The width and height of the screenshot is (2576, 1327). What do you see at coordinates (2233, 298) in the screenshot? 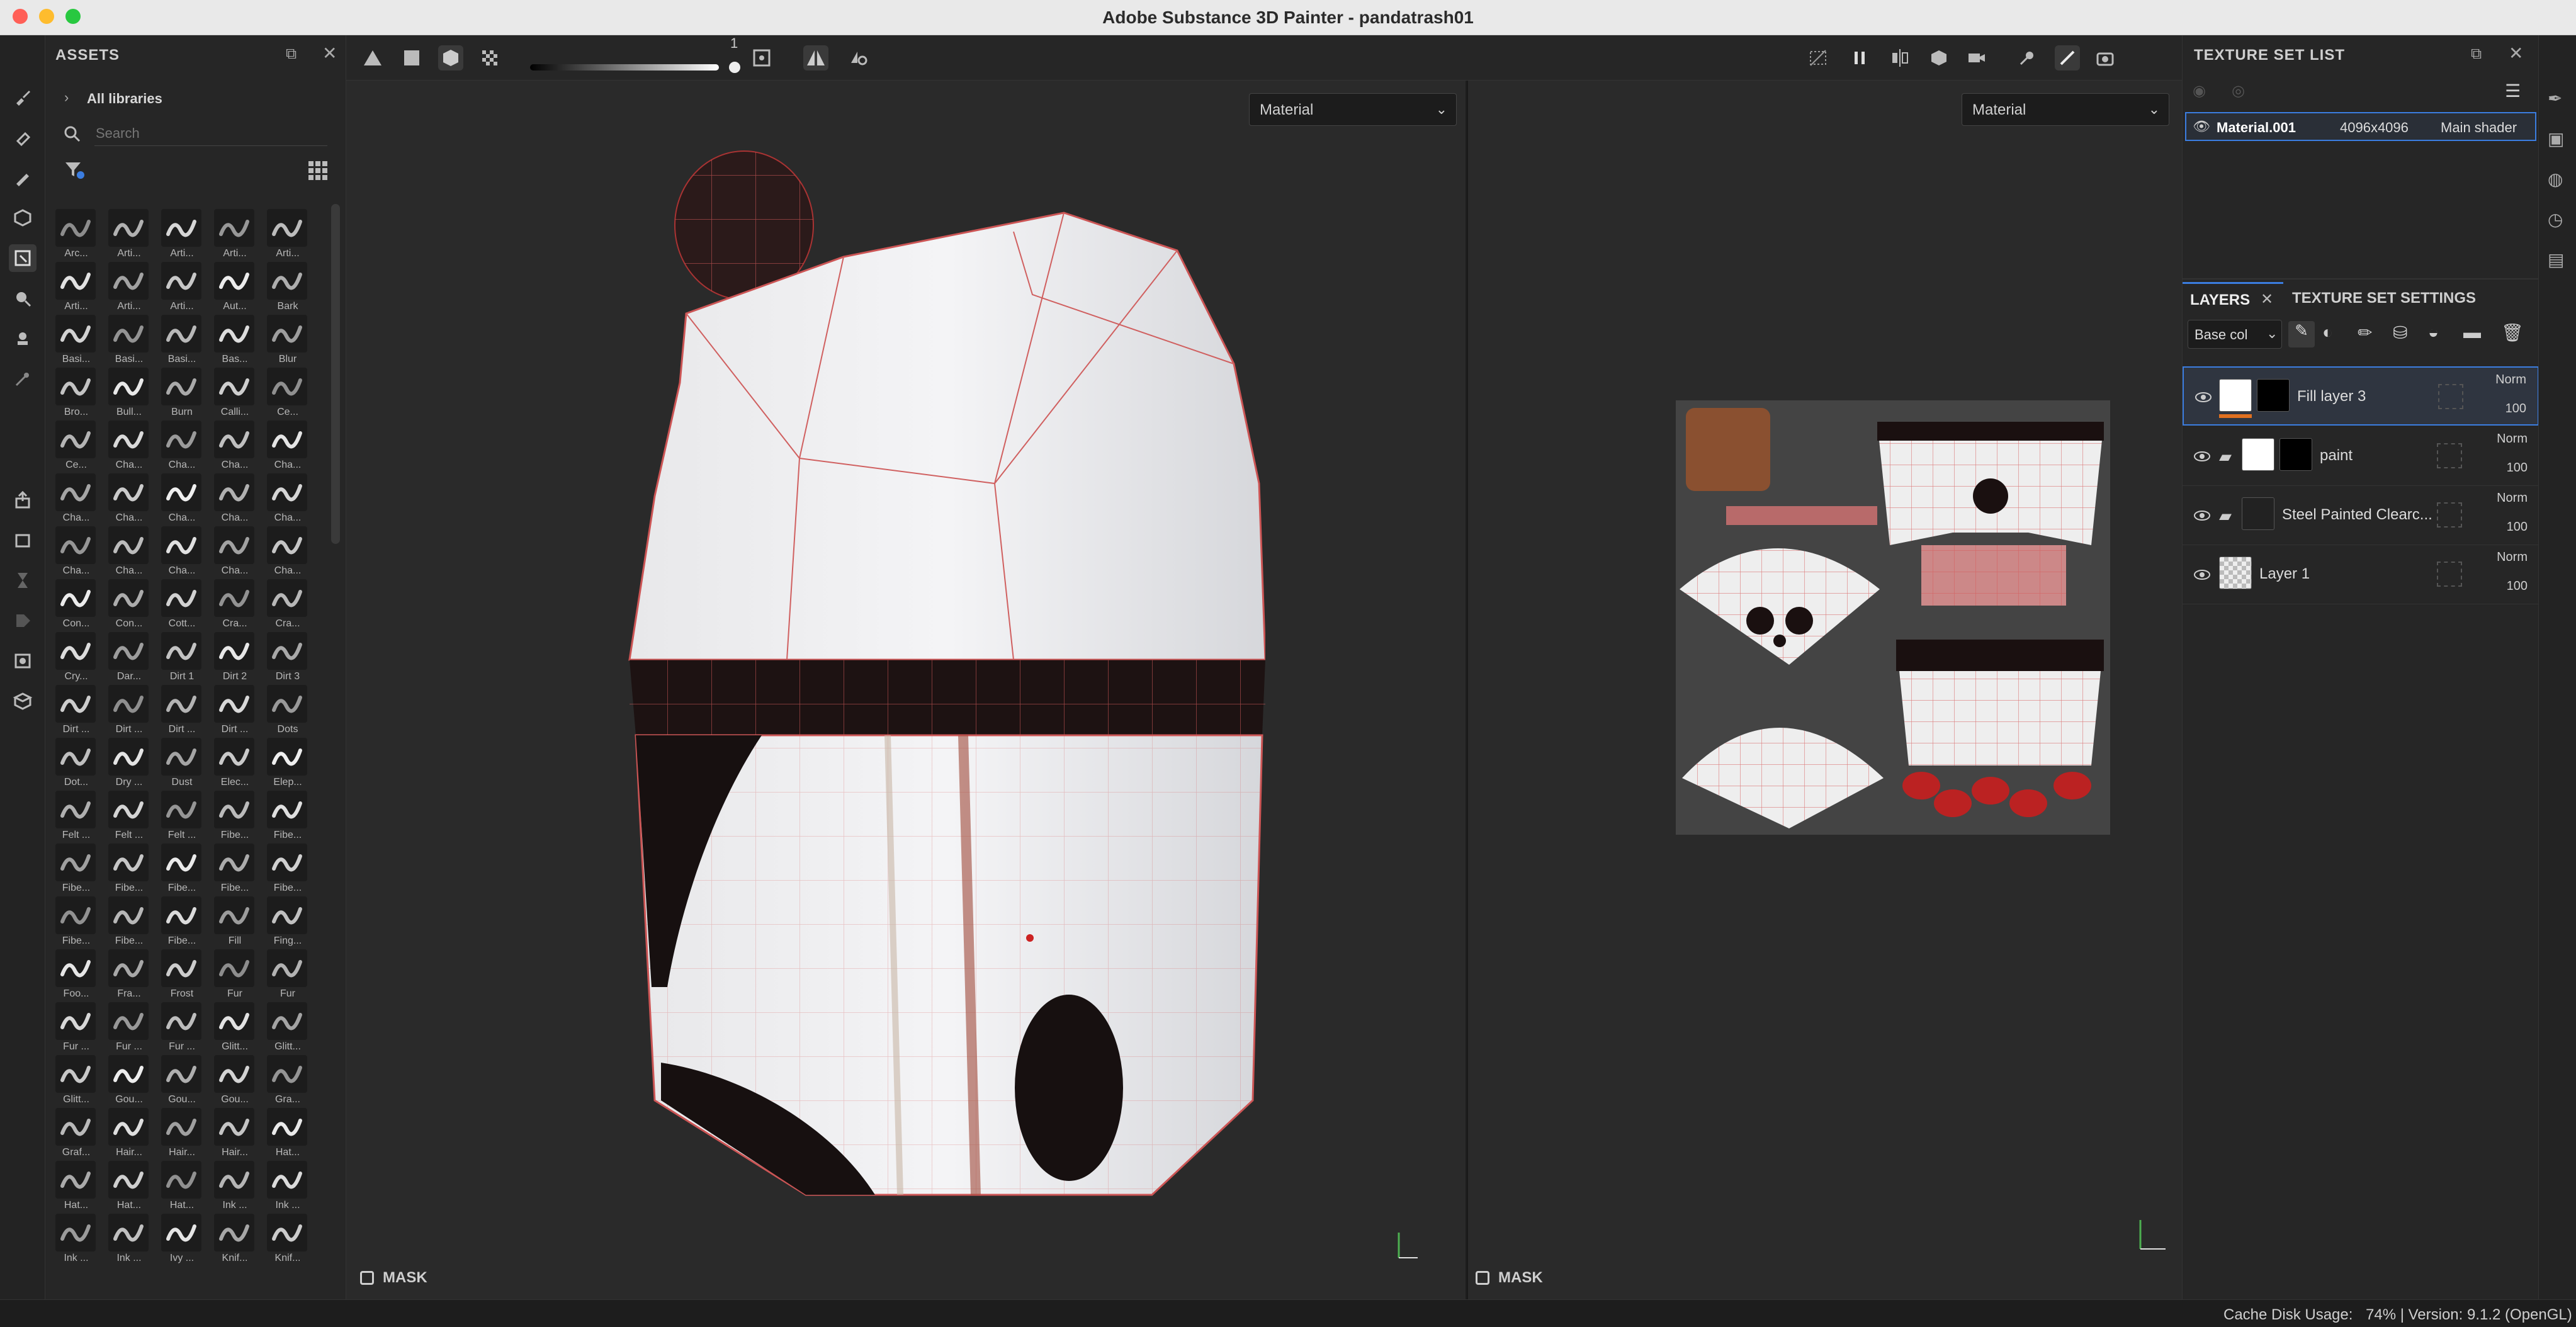
I see `tab-layers: LAYERS ✕` at bounding box center [2233, 298].